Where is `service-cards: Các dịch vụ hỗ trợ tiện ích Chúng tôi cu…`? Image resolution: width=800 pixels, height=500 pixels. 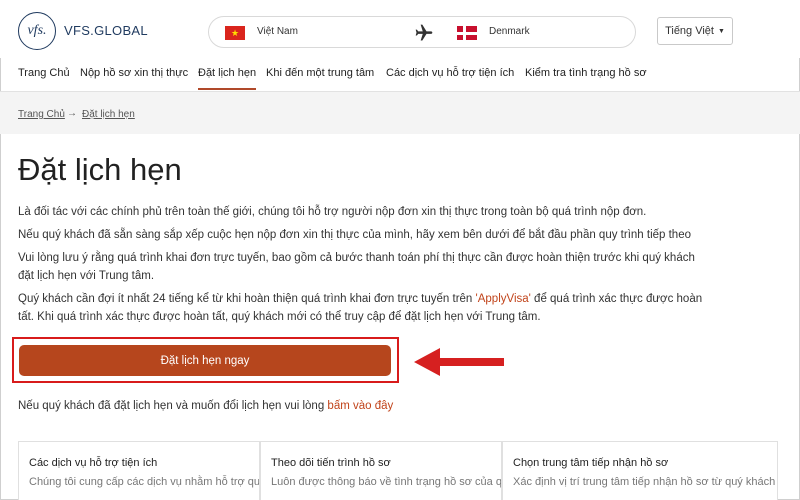 service-cards: Các dịch vụ hỗ trợ tiện ích Chúng tôi cu… is located at coordinates (398, 470).